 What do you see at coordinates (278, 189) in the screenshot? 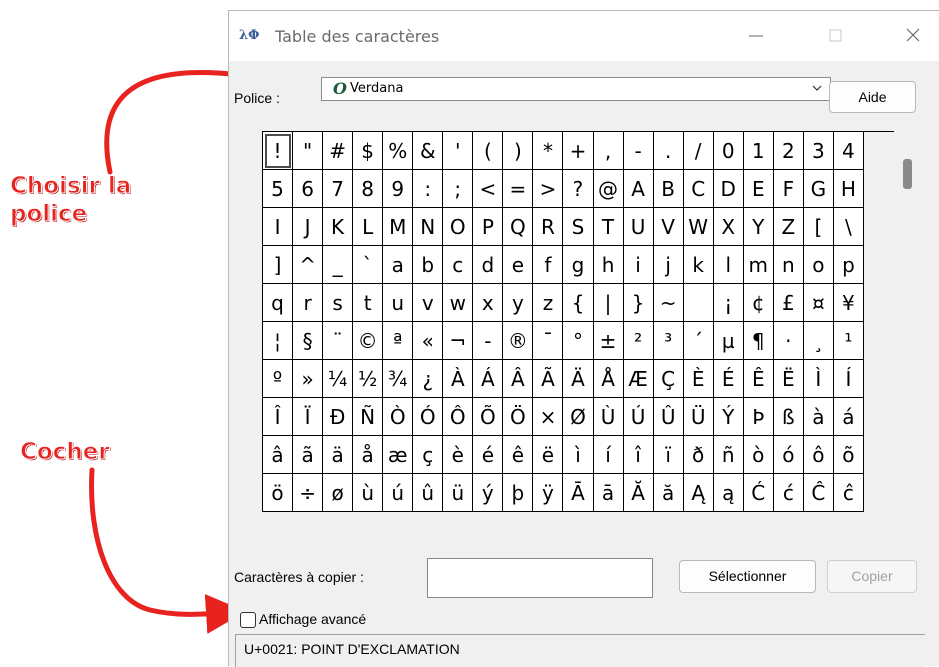
I see `character-cell: 5` at bounding box center [278, 189].